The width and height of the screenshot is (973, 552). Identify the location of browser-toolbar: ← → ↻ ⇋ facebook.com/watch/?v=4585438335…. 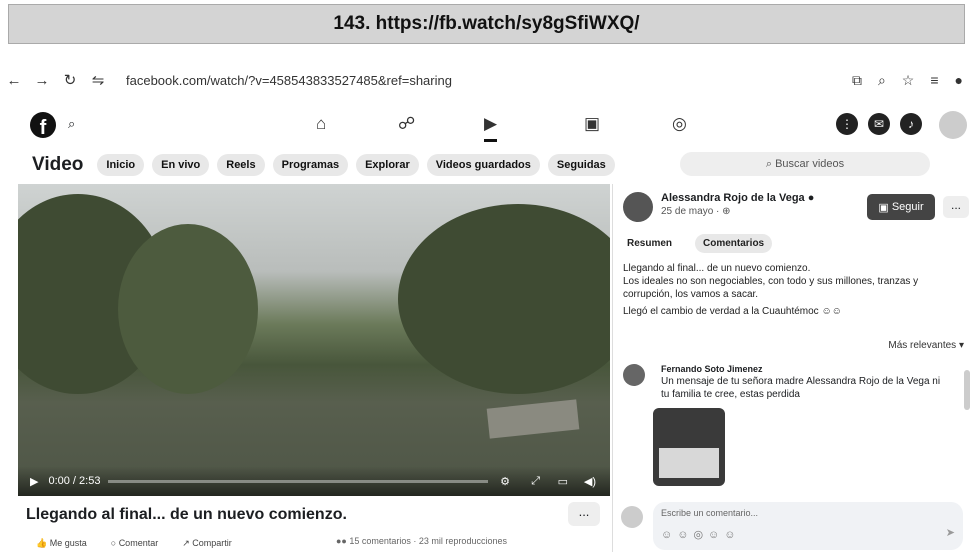
(486, 80).